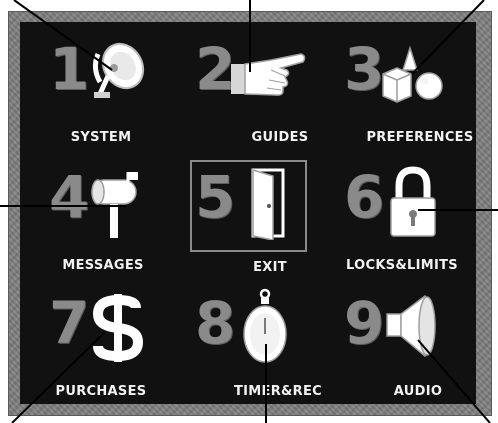  I want to click on menu-item-guides: 2 GUIDES, so click(266, 96).